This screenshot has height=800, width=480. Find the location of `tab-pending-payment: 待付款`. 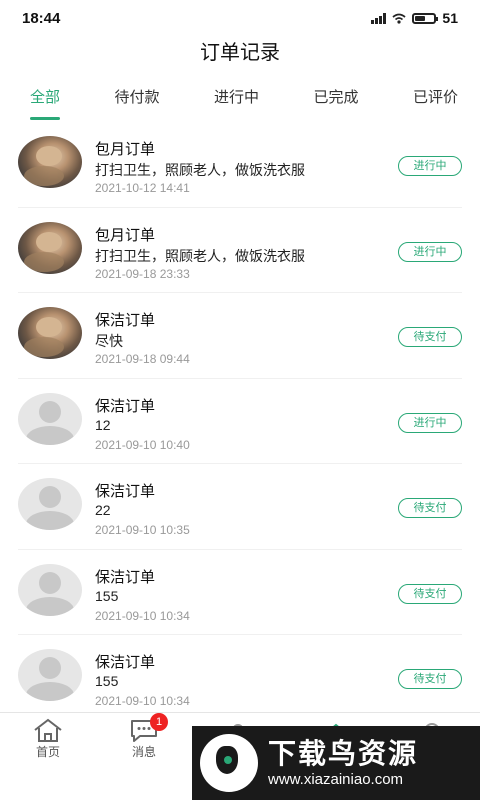

tab-pending-payment: 待付款 is located at coordinates (136, 102).